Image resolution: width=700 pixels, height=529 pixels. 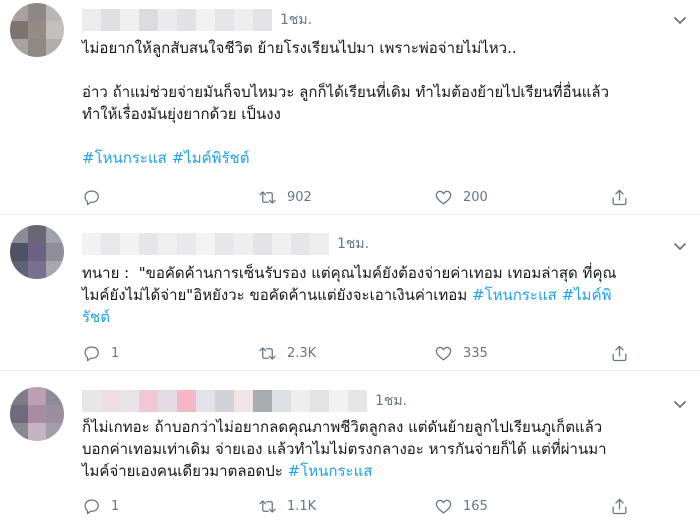 I want to click on retweet-count: 902, so click(x=299, y=197).